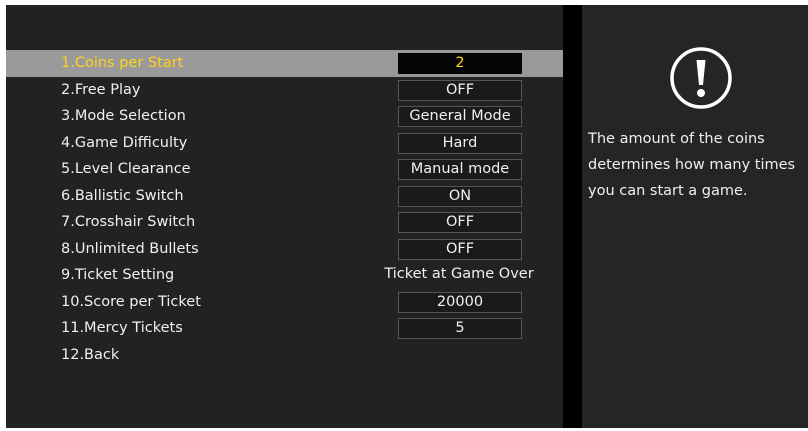  I want to click on menu-item-ticket-setting: 9.Ticket Setting Ticket at Game Over, so click(284, 275).